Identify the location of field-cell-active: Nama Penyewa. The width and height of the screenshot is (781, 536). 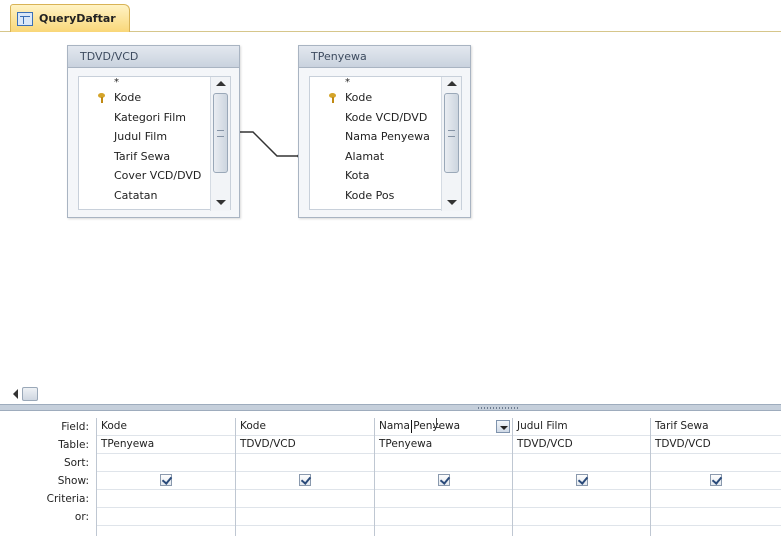
(443, 427).